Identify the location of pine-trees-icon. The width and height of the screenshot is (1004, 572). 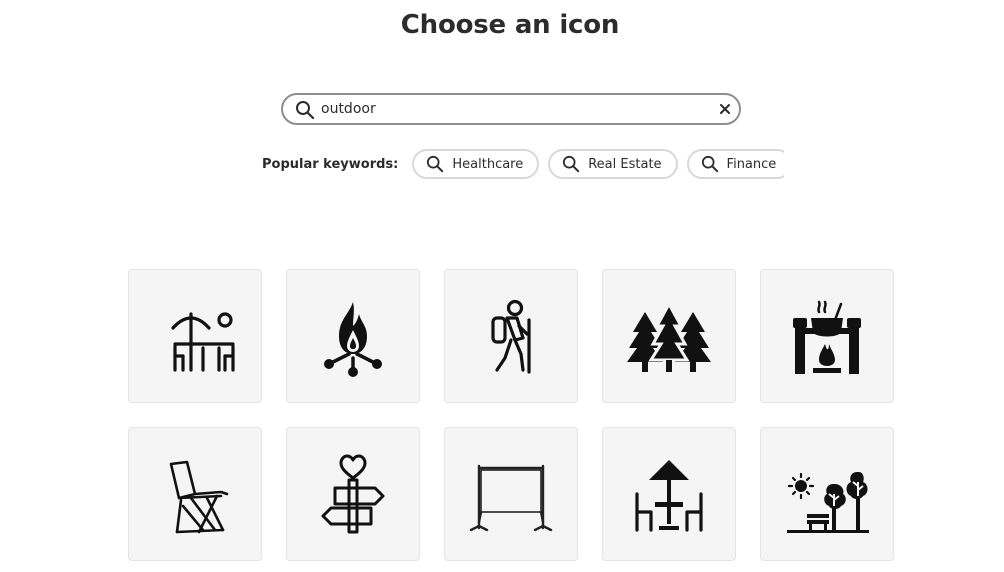
(669, 336).